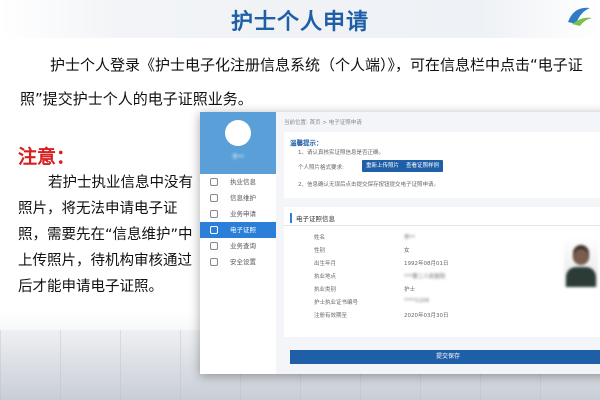 The width and height of the screenshot is (600, 400). What do you see at coordinates (320, 251) in the screenshot?
I see `field-label: 性别` at bounding box center [320, 251].